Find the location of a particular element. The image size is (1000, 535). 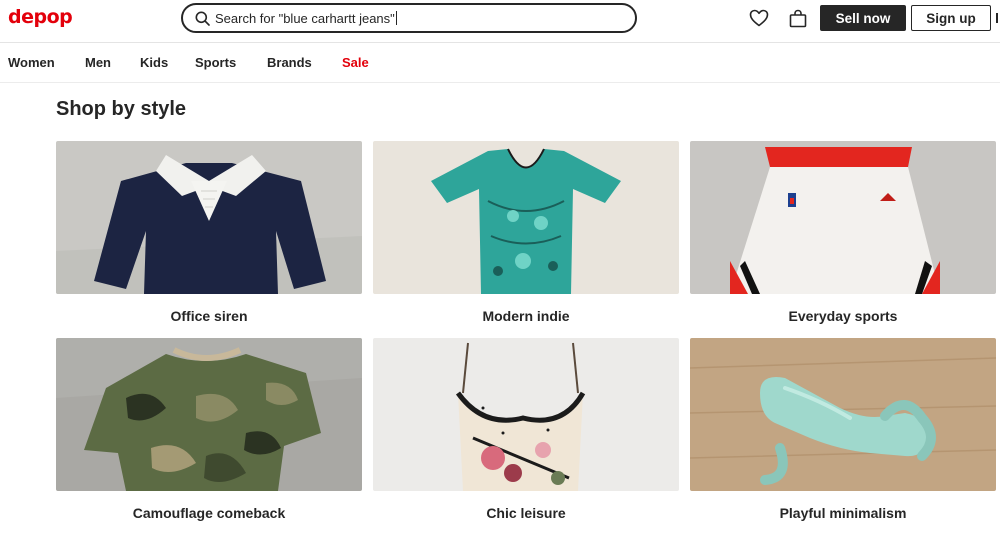

nav-item-sports: Sports is located at coordinates (215, 62).